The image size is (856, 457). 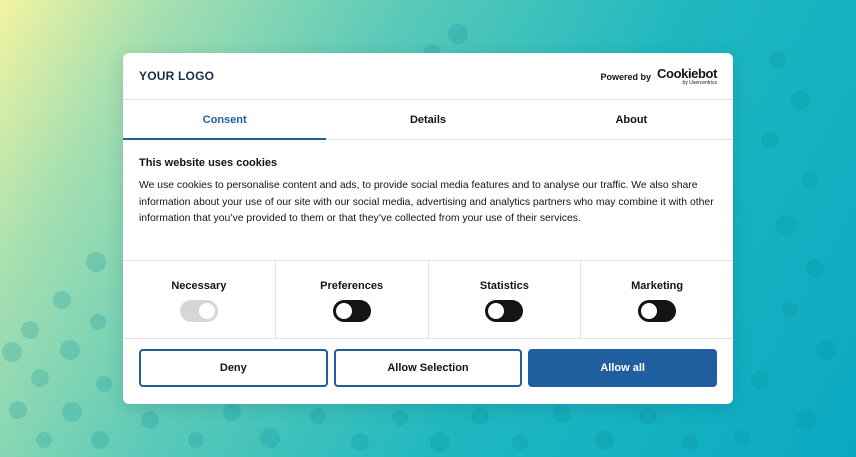 I want to click on toggle-cell-necessary: Necessary, so click(x=199, y=299).